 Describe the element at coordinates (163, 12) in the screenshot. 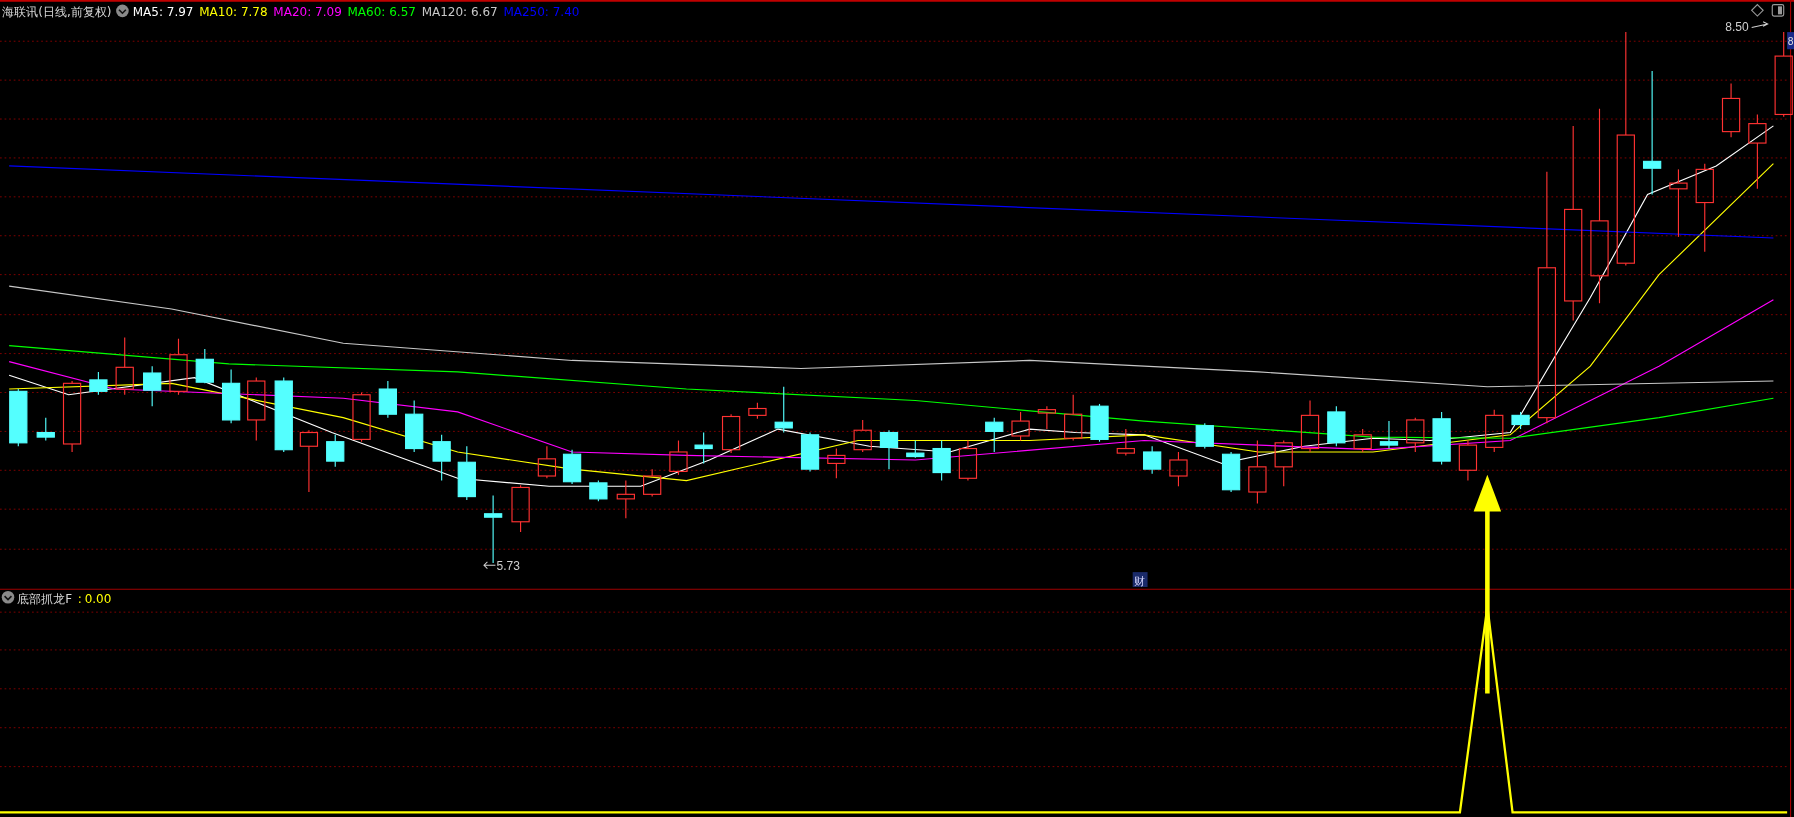

I see `moving-average-label: MA5: 7.97` at that location.